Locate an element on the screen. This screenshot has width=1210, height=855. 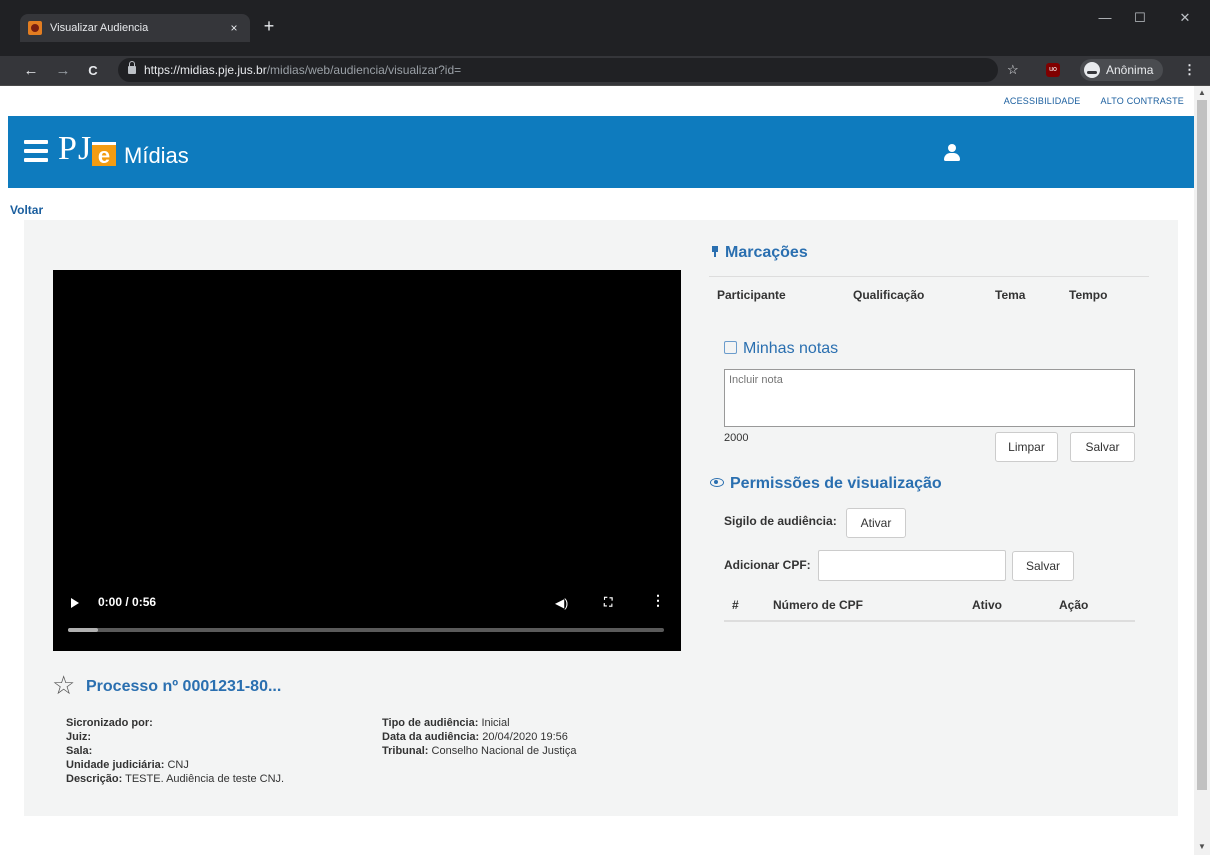
user-icon is located at coordinates (952, 153).